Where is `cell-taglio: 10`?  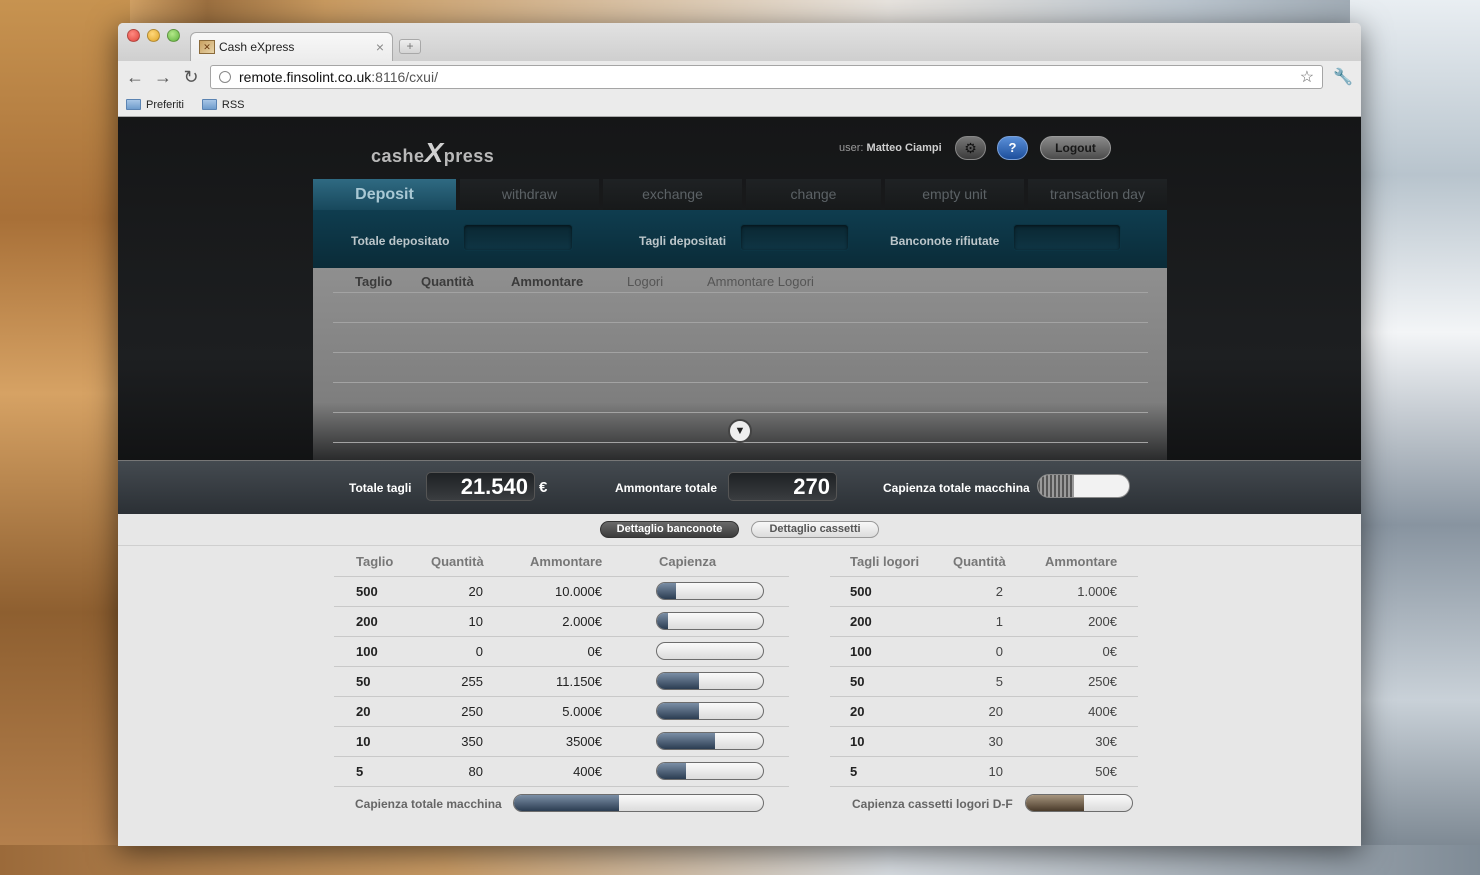 cell-taglio: 10 is located at coordinates (857, 741).